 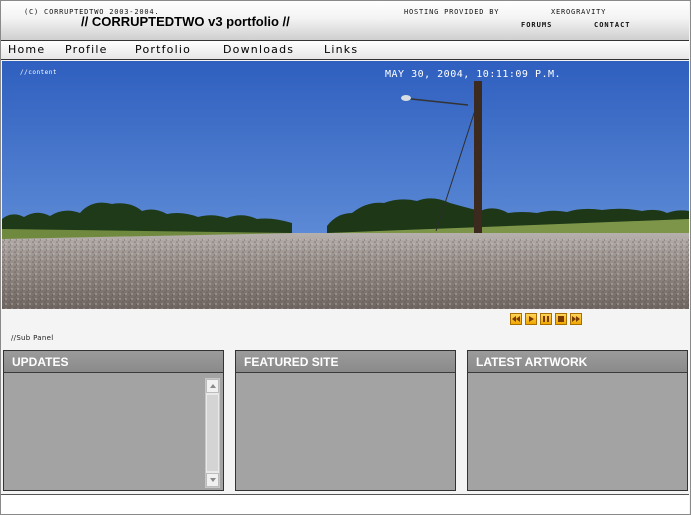 What do you see at coordinates (163, 49) in the screenshot?
I see `nav-item-portfolio: Portfolio` at bounding box center [163, 49].